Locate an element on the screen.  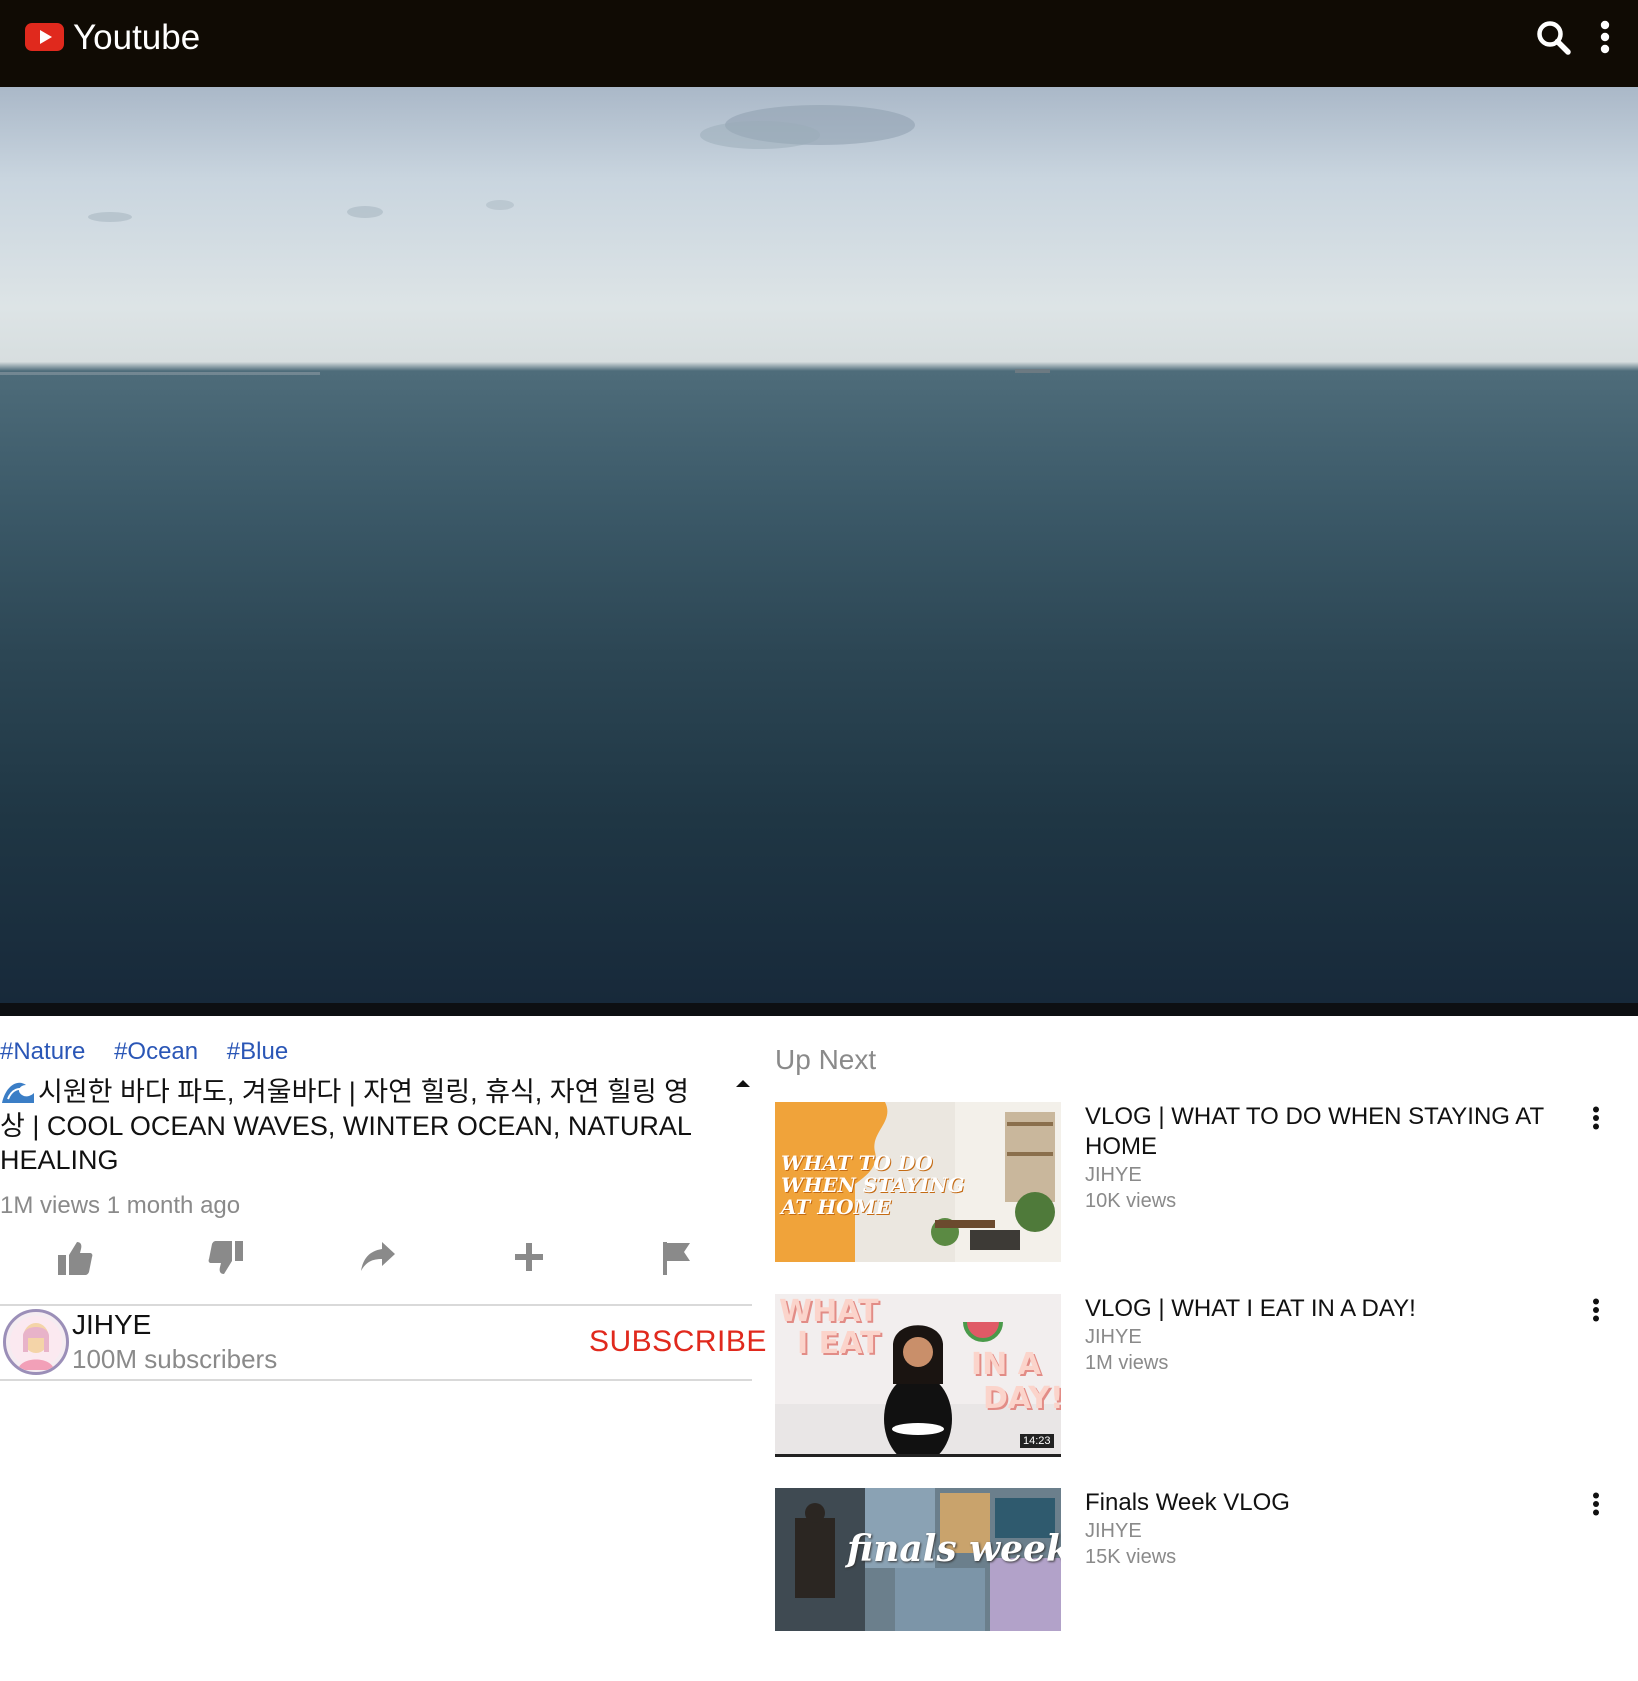
thumbnail-caption-line: DAY! is located at coordinates (1022, 1398).